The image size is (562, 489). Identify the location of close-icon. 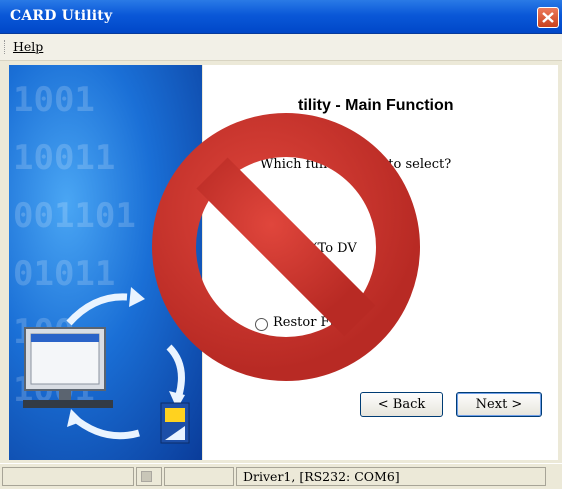
(548, 17).